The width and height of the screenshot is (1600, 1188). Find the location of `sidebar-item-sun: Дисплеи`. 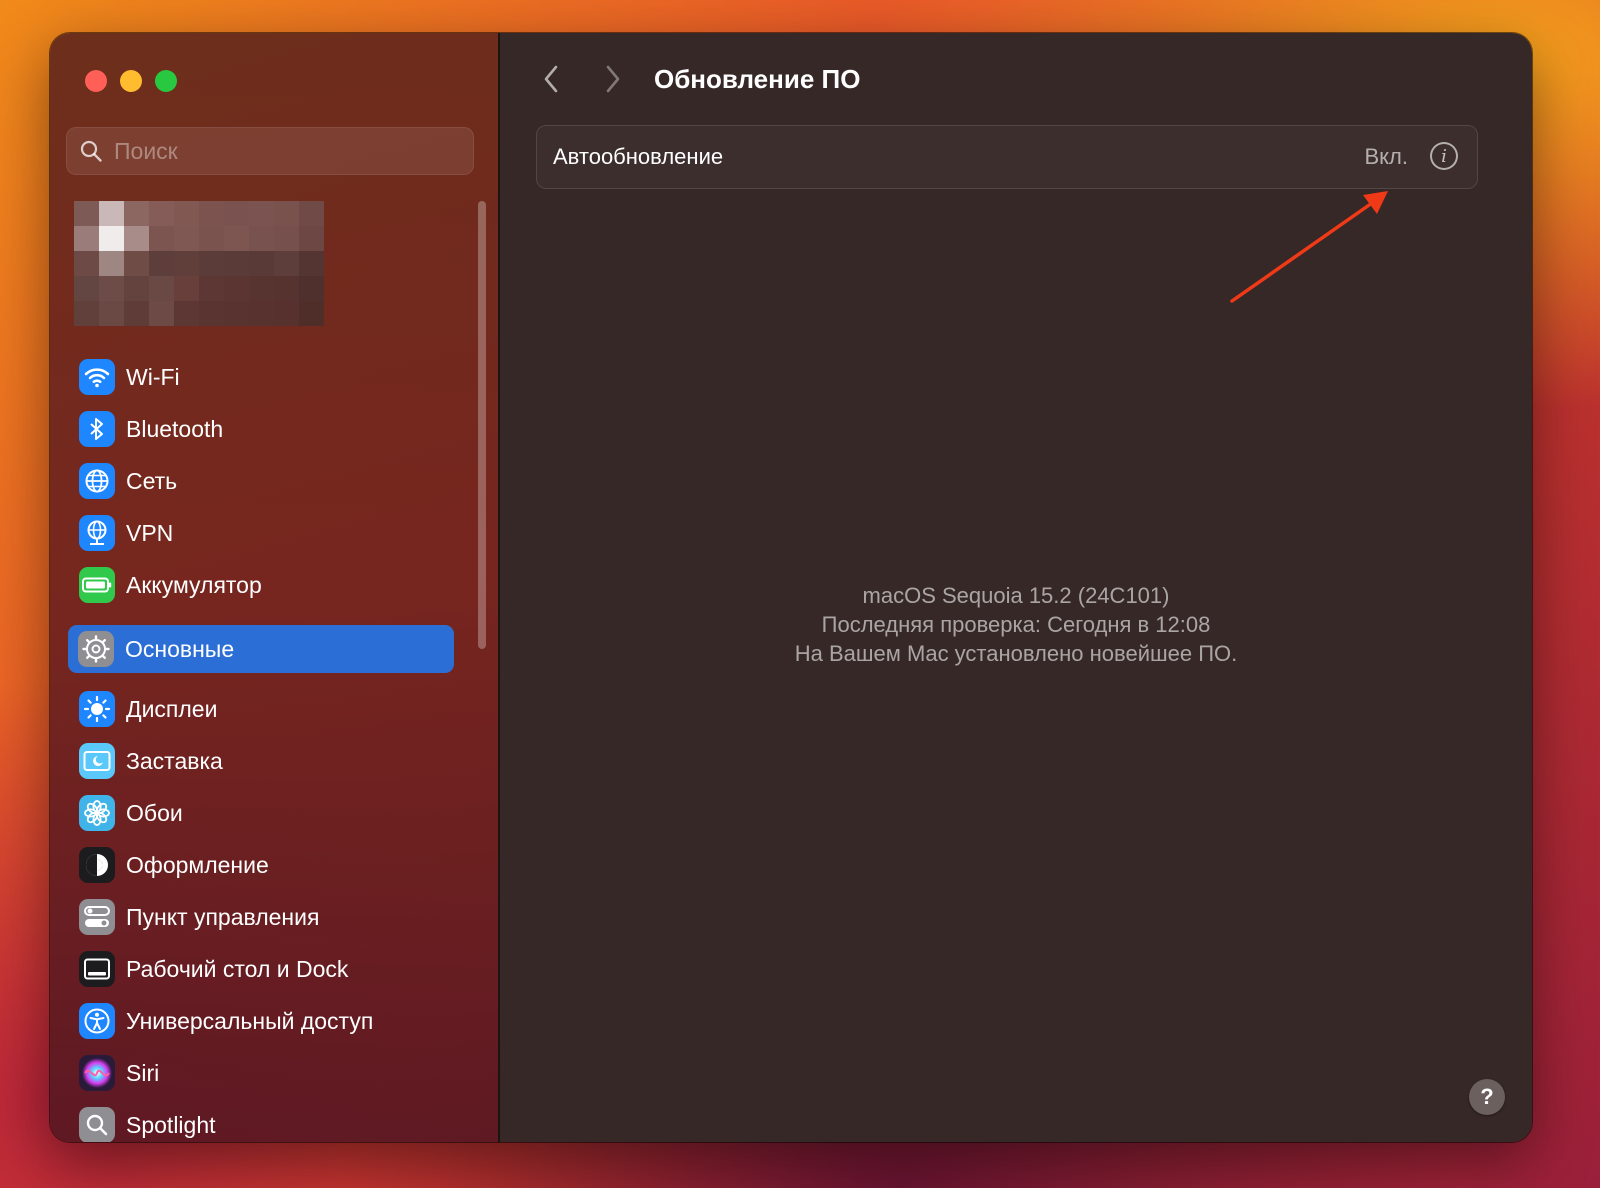

sidebar-item-sun: Дисплеи is located at coordinates (261, 709).